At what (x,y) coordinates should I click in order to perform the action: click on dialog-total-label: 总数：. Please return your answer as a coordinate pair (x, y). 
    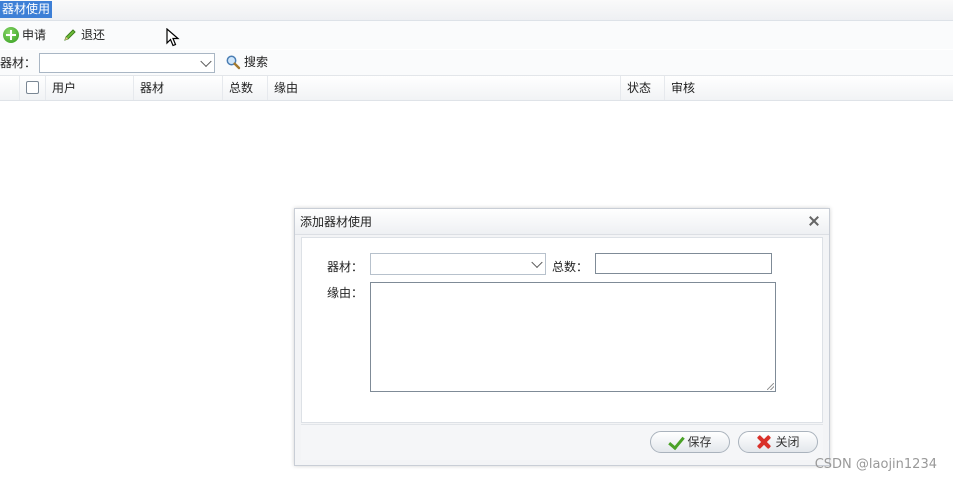
    Looking at the image, I should click on (570, 267).